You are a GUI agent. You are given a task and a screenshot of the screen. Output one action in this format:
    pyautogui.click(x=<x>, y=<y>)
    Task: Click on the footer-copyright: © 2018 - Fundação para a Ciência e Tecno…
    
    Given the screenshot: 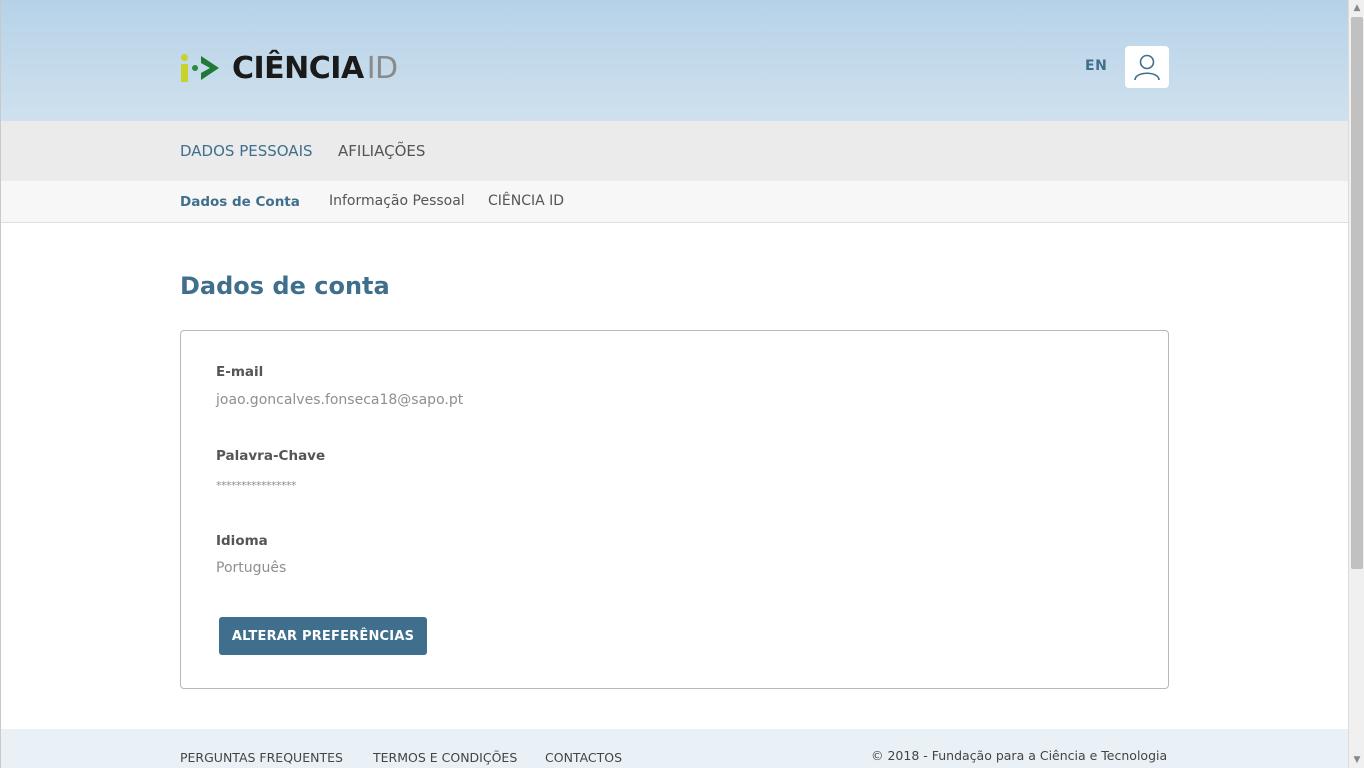 What is the action you would take?
    pyautogui.click(x=1019, y=755)
    